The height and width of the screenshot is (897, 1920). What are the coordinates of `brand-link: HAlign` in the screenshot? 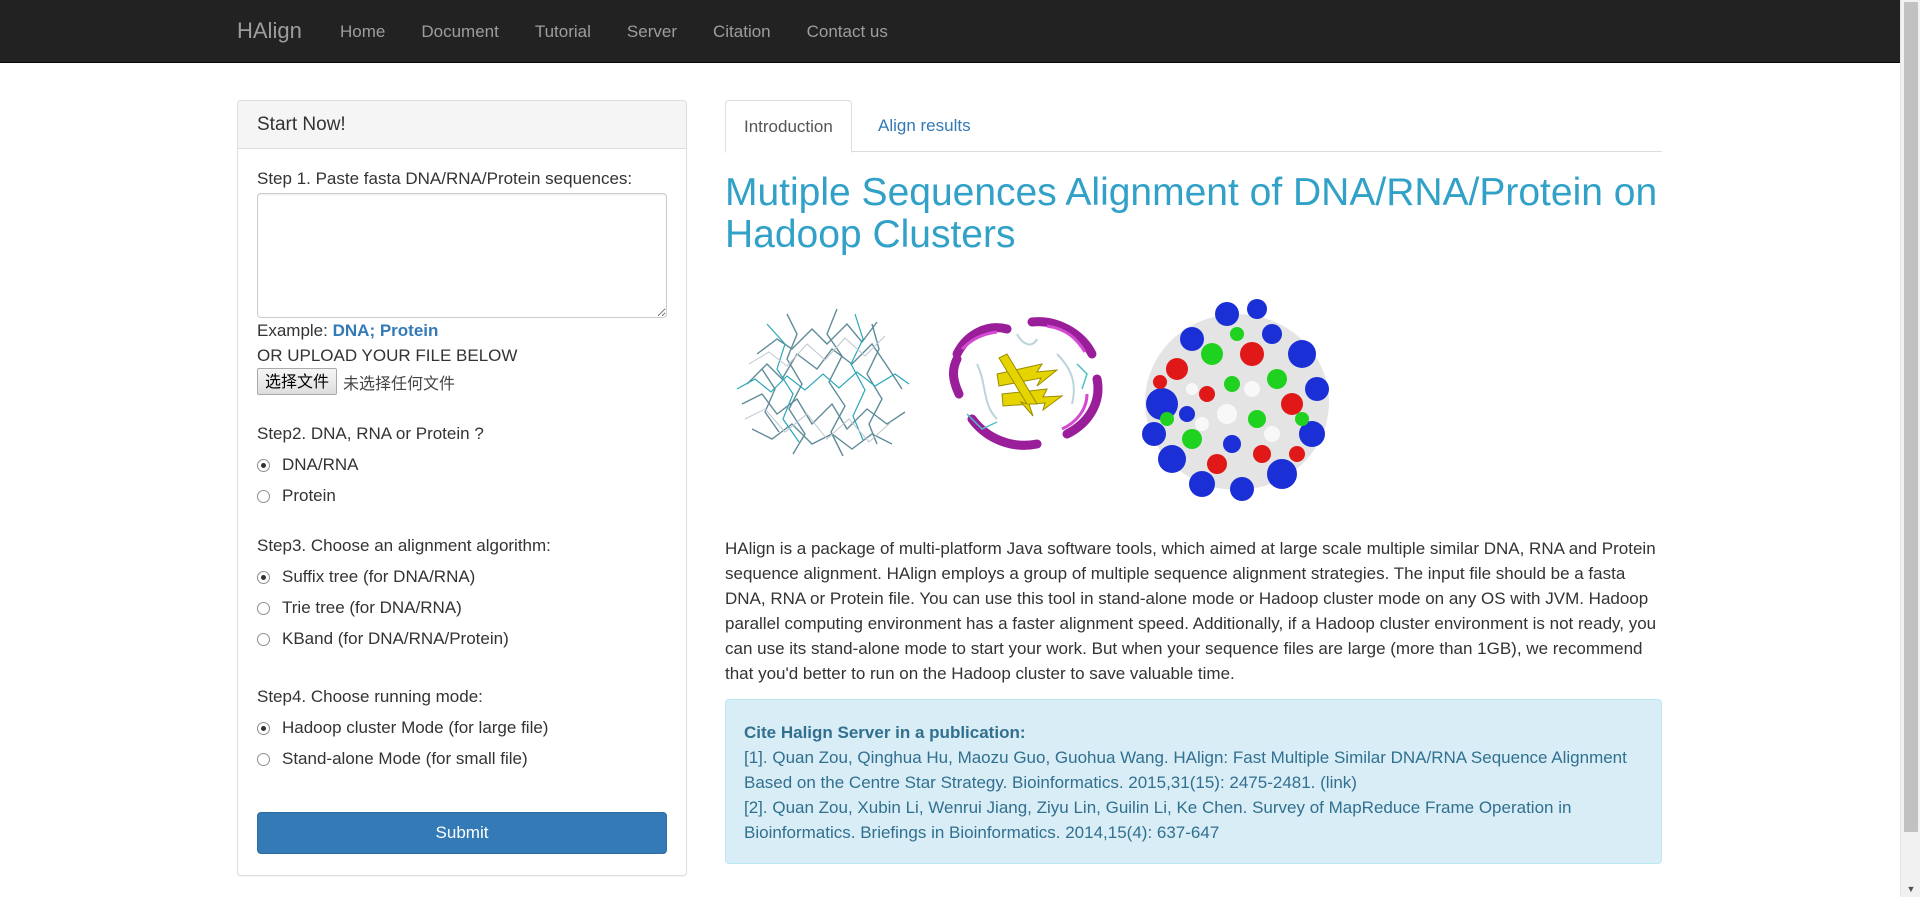 It's located at (269, 31).